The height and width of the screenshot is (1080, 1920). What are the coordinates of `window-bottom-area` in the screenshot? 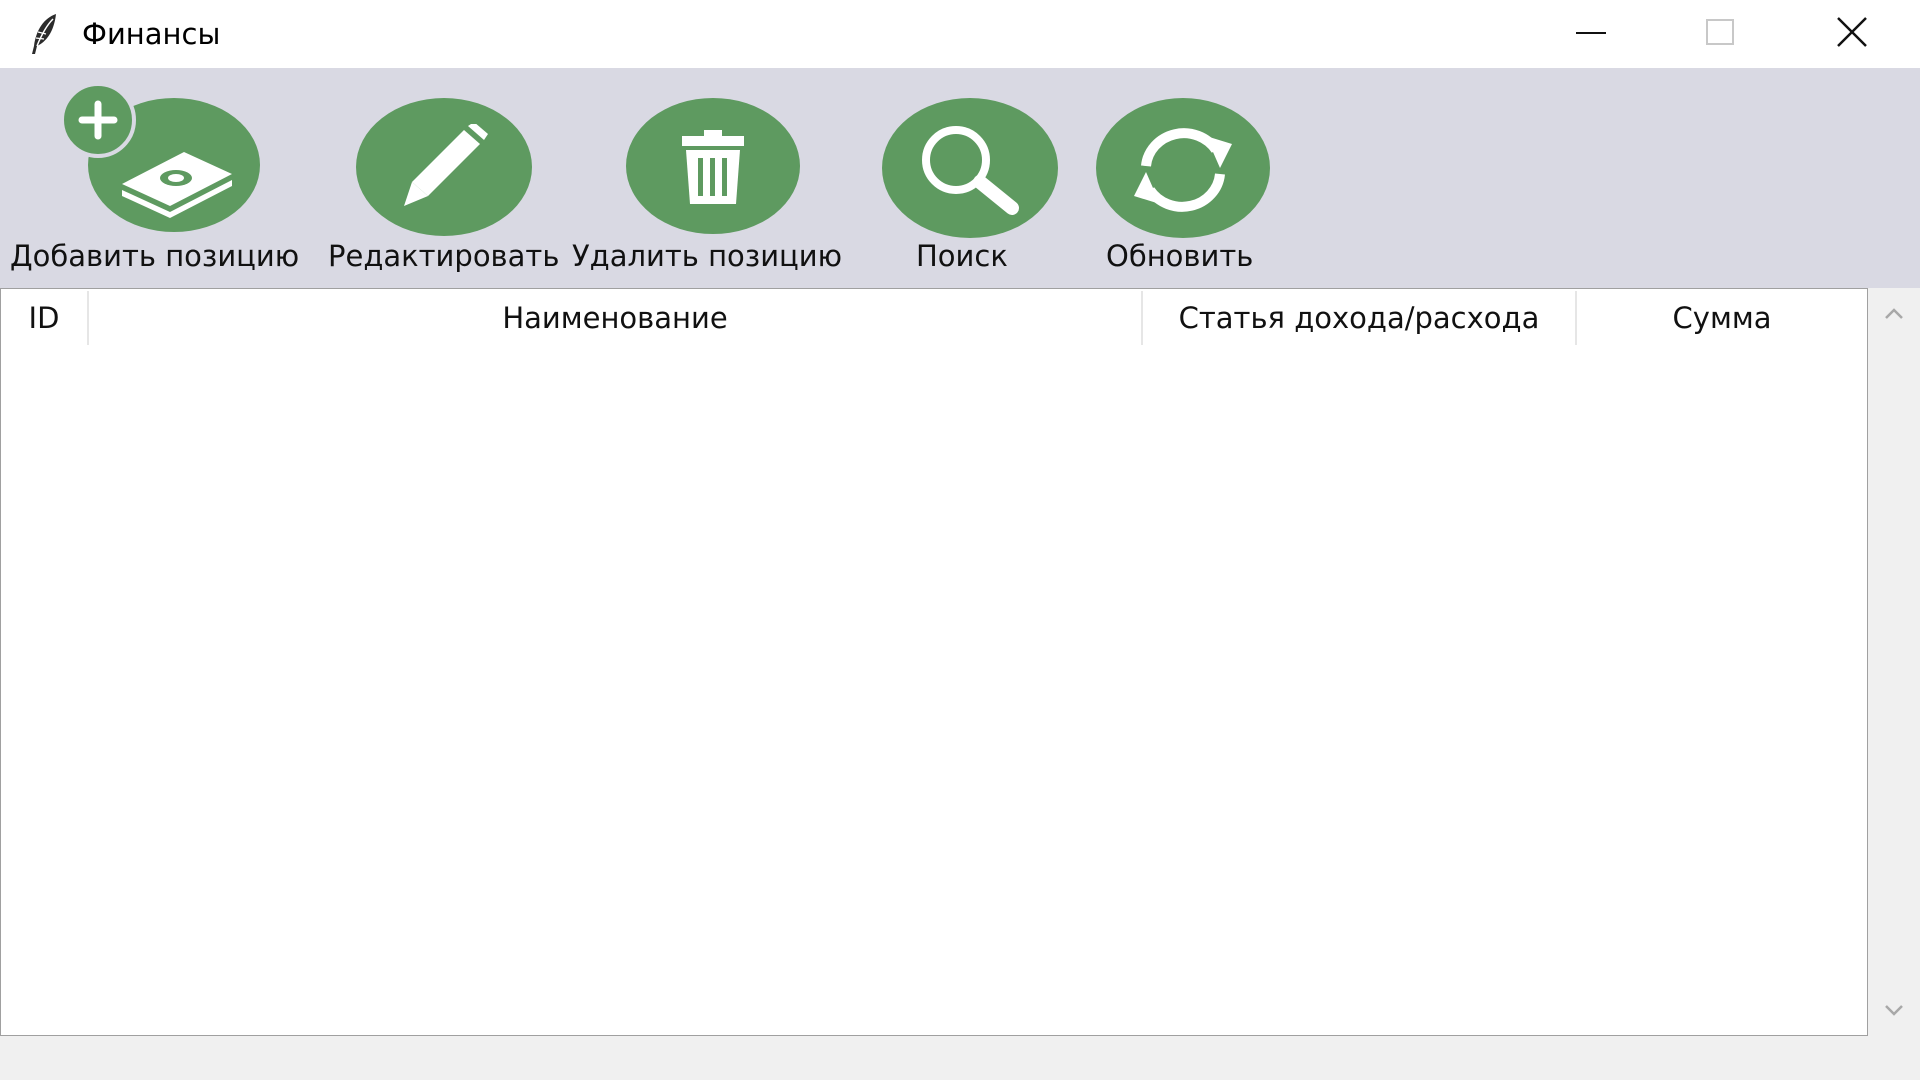 It's located at (960, 1058).